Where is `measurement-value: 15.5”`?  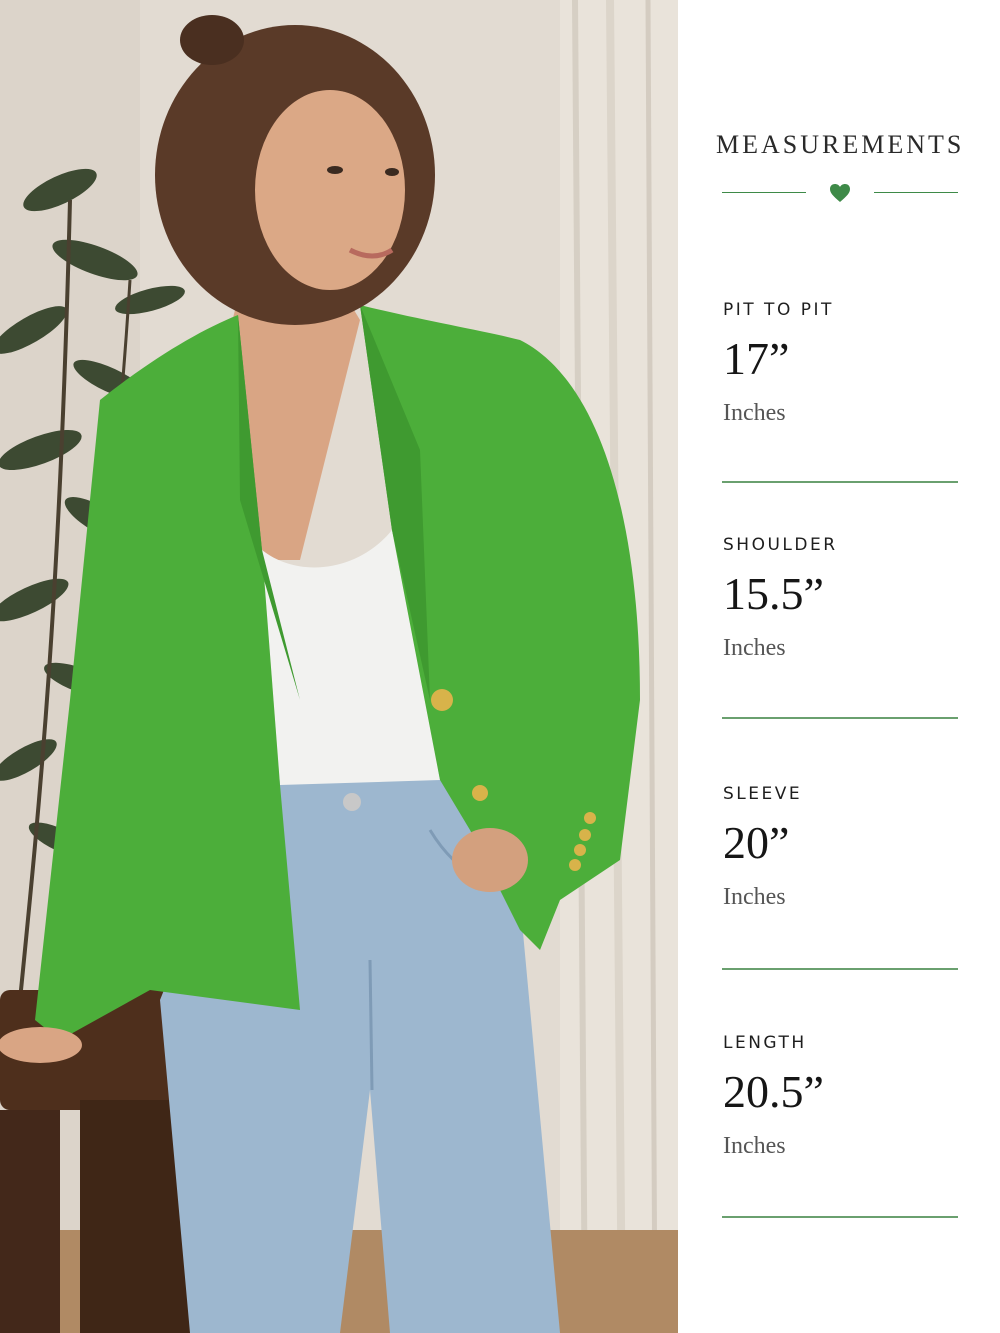
measurement-value: 15.5” is located at coordinates (773, 593).